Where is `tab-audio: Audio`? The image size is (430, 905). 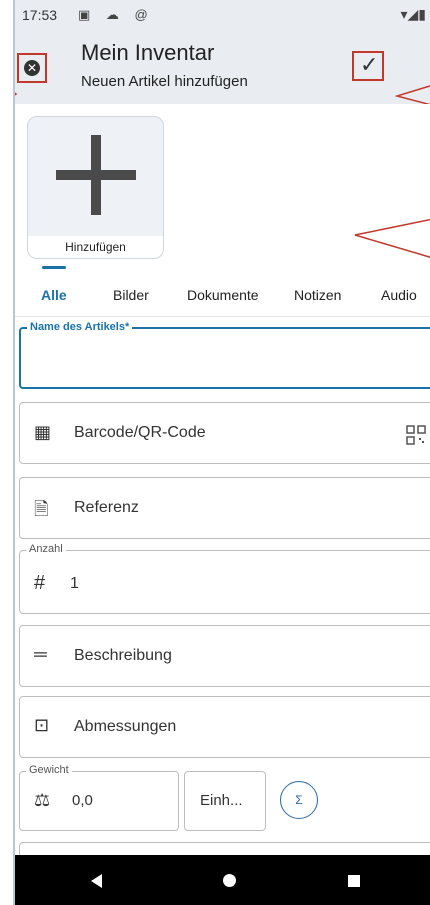
tab-audio: Audio is located at coordinates (399, 295).